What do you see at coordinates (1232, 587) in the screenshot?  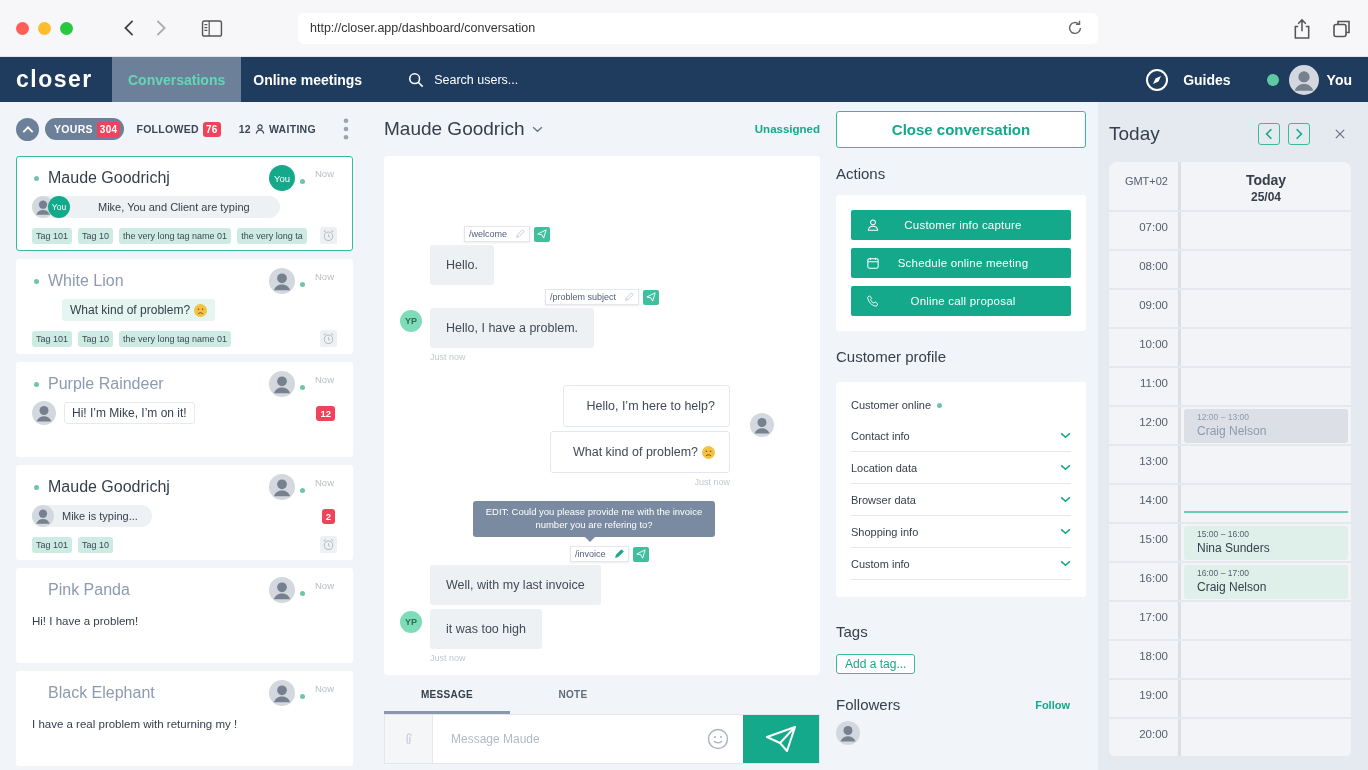 I see `event-name: Craig Nelson` at bounding box center [1232, 587].